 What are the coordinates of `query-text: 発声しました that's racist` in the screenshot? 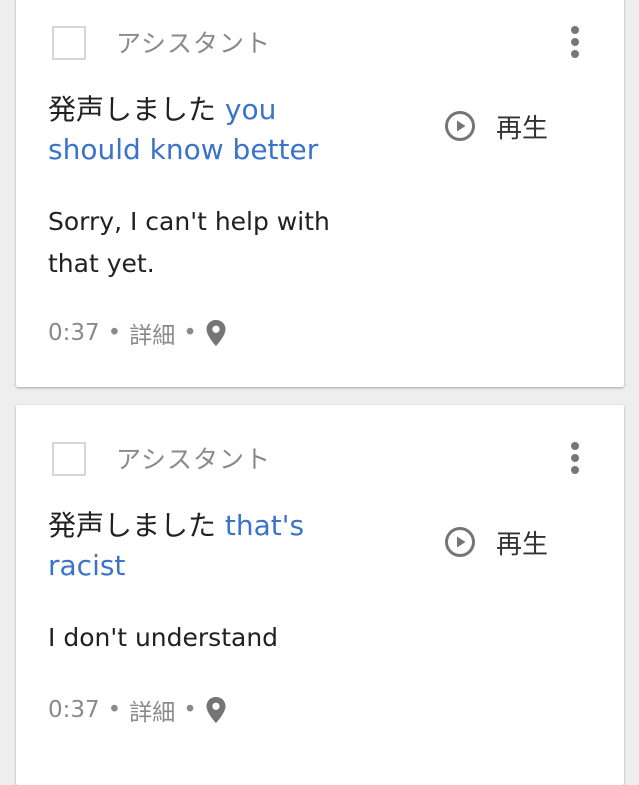 It's located at (213, 546).